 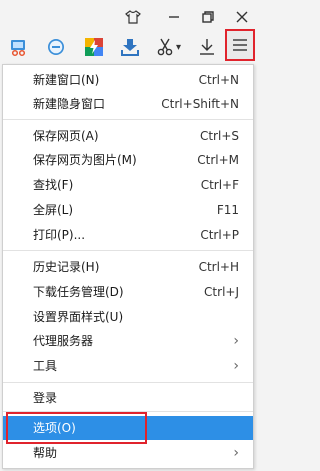 I want to click on menu-item-label: 查找(F), so click(x=53, y=185).